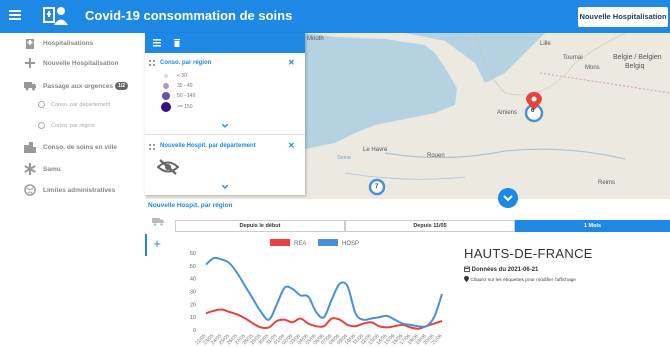  What do you see at coordinates (185, 63) in the screenshot?
I see `layer-title-conso-region: Conso. par région` at bounding box center [185, 63].